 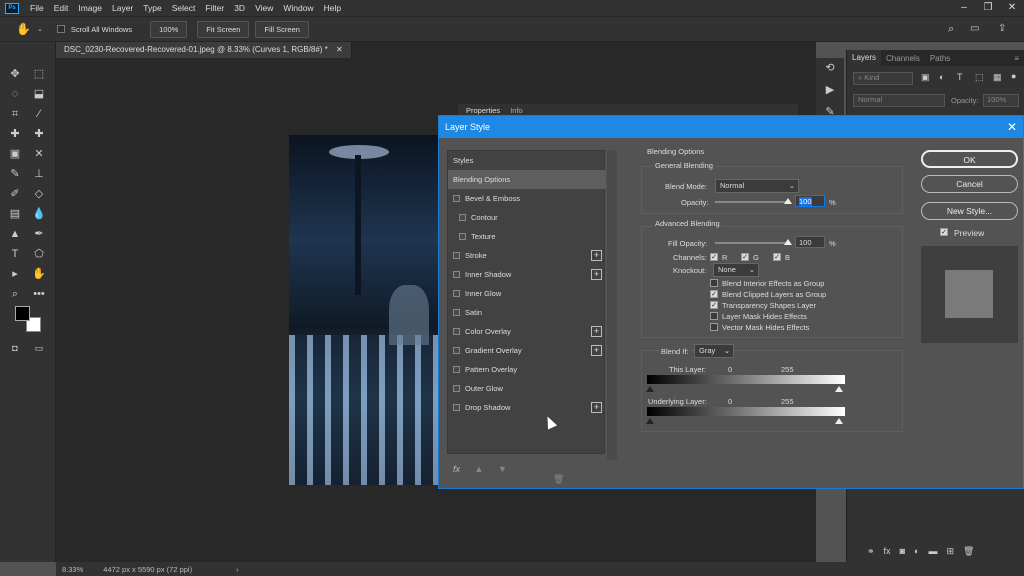 I want to click on close-window-icon: ✕, so click(x=1012, y=8).